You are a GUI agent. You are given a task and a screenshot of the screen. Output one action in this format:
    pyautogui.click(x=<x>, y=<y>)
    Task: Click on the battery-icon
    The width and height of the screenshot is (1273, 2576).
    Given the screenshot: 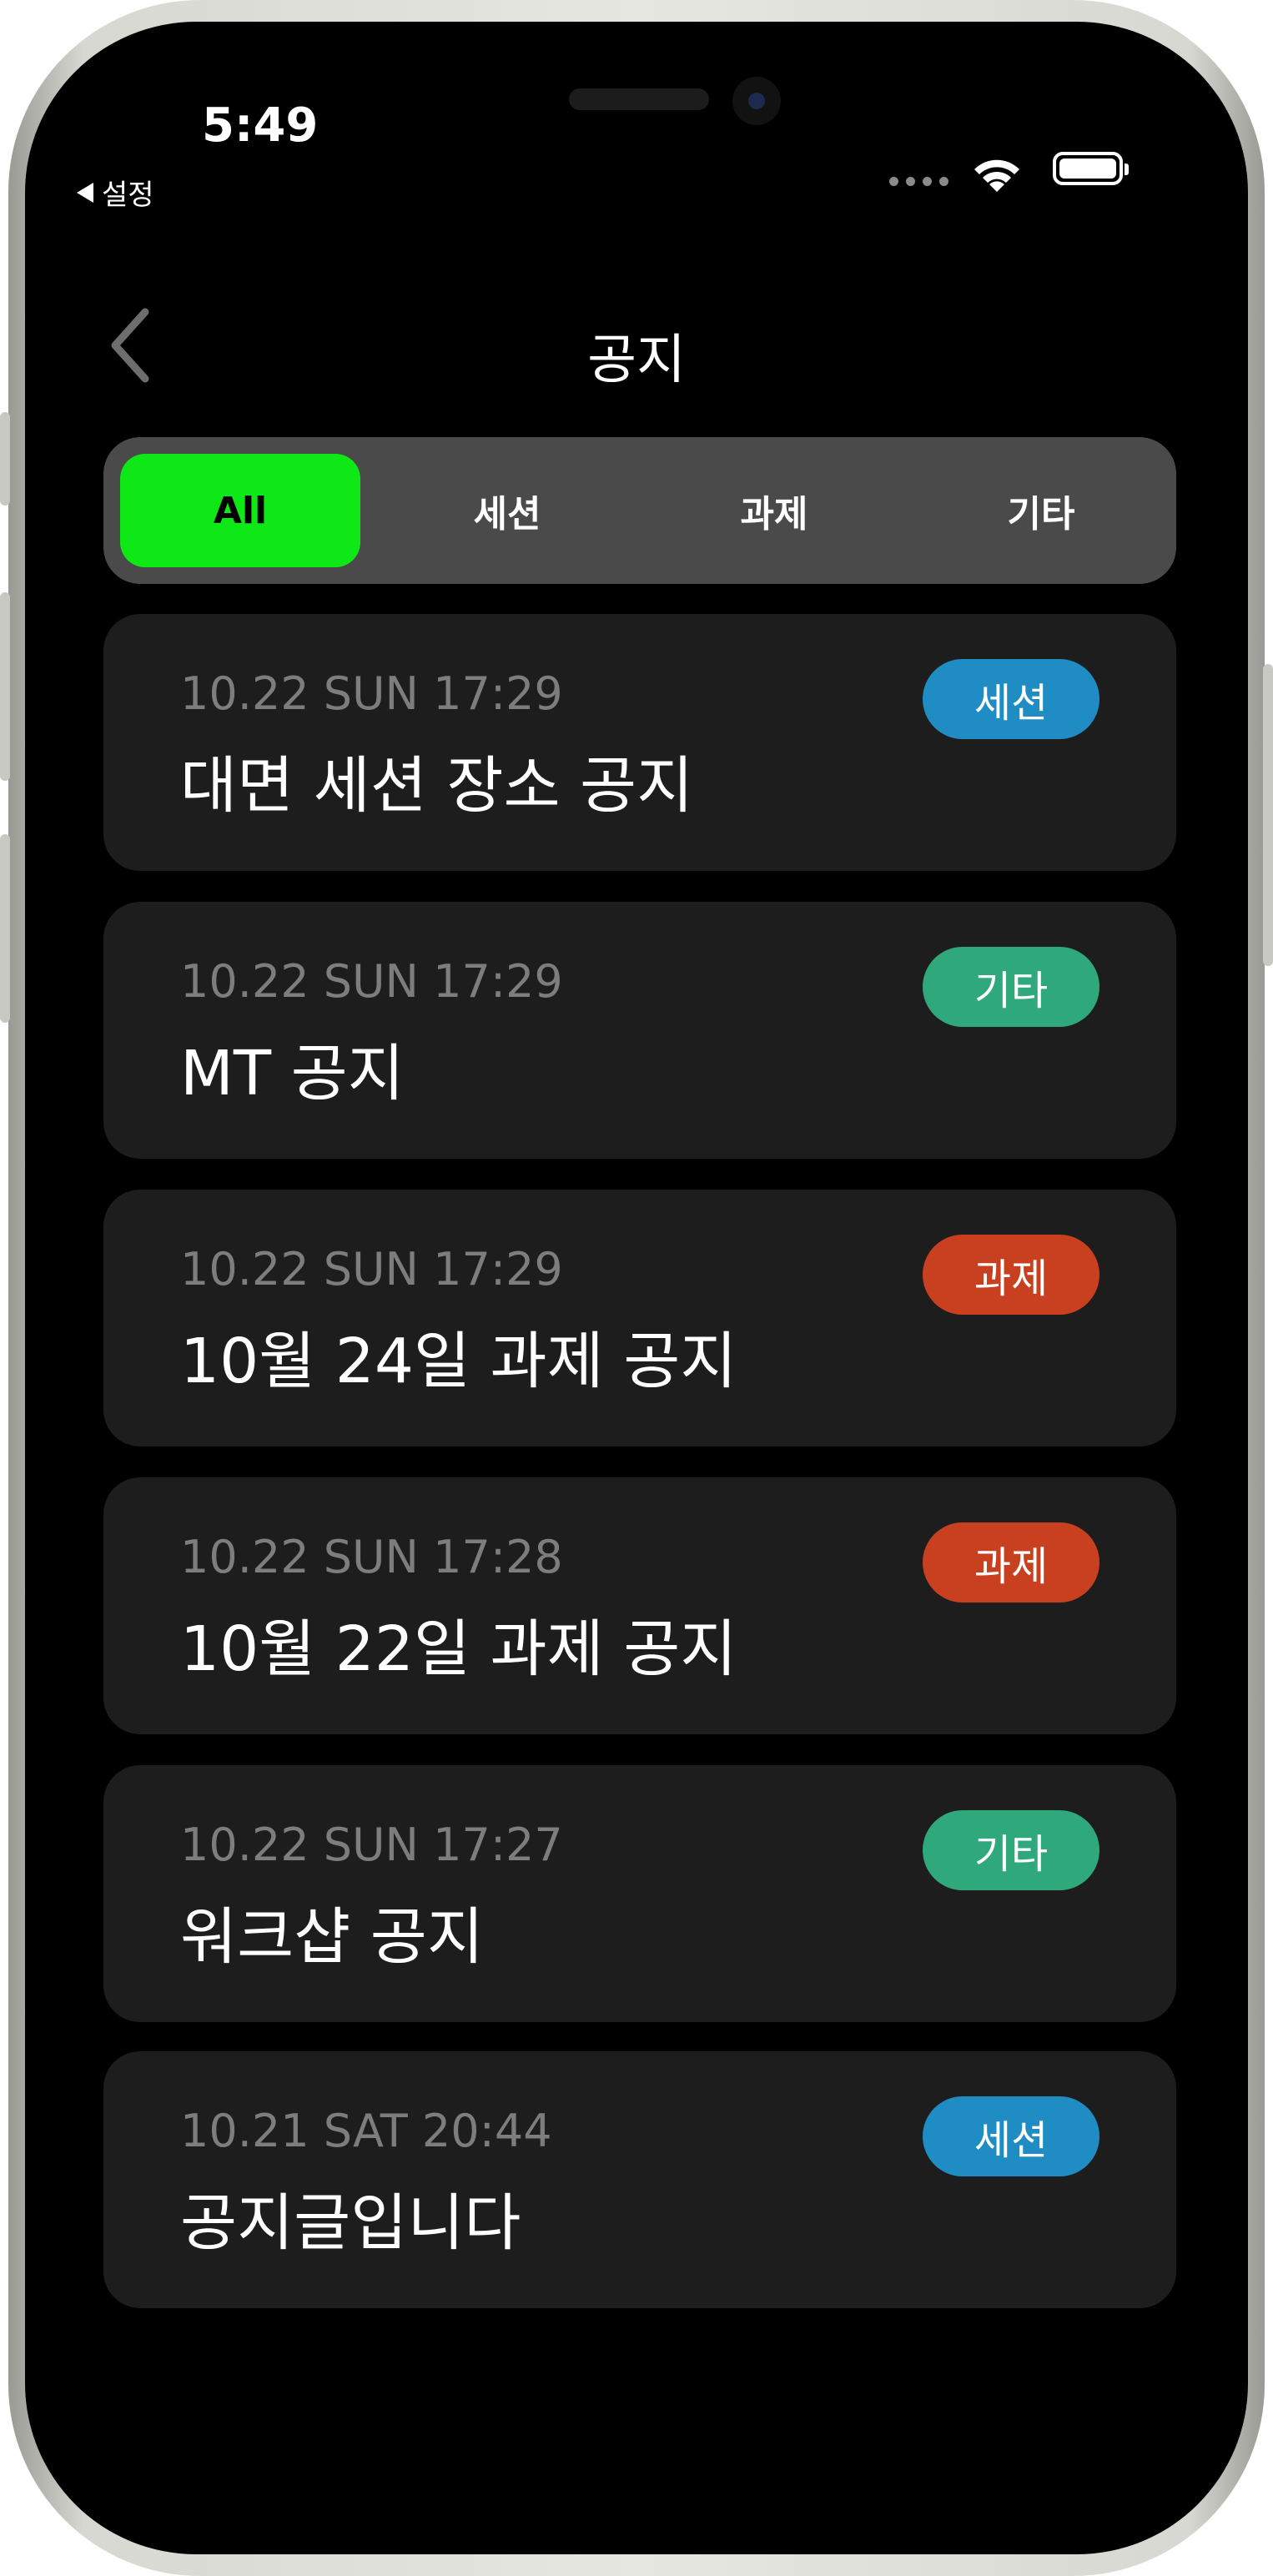 What is the action you would take?
    pyautogui.click(x=1091, y=168)
    